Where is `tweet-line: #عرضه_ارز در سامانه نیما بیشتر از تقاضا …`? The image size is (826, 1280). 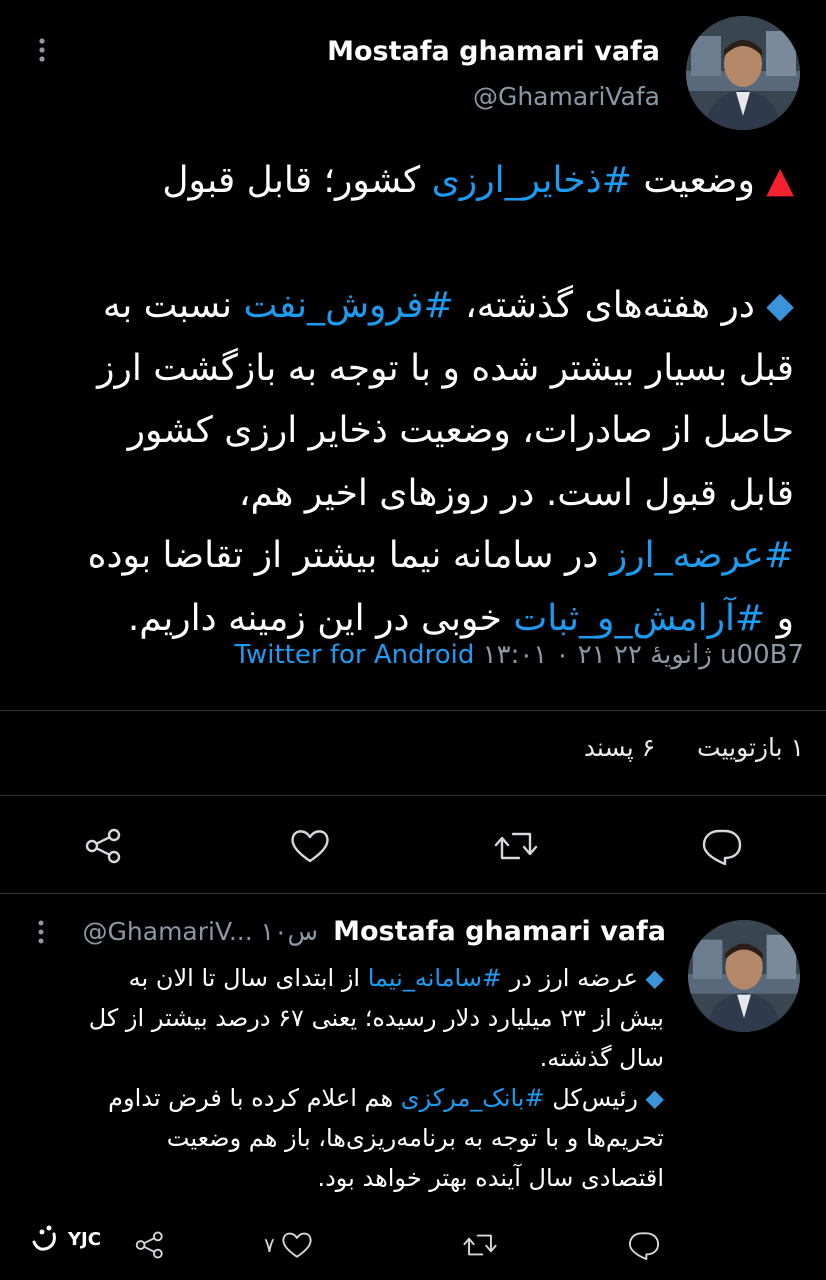 tweet-line: #عرضه_ارز در سامانه نیما بیشتر از تقاضا … is located at coordinates (414, 556).